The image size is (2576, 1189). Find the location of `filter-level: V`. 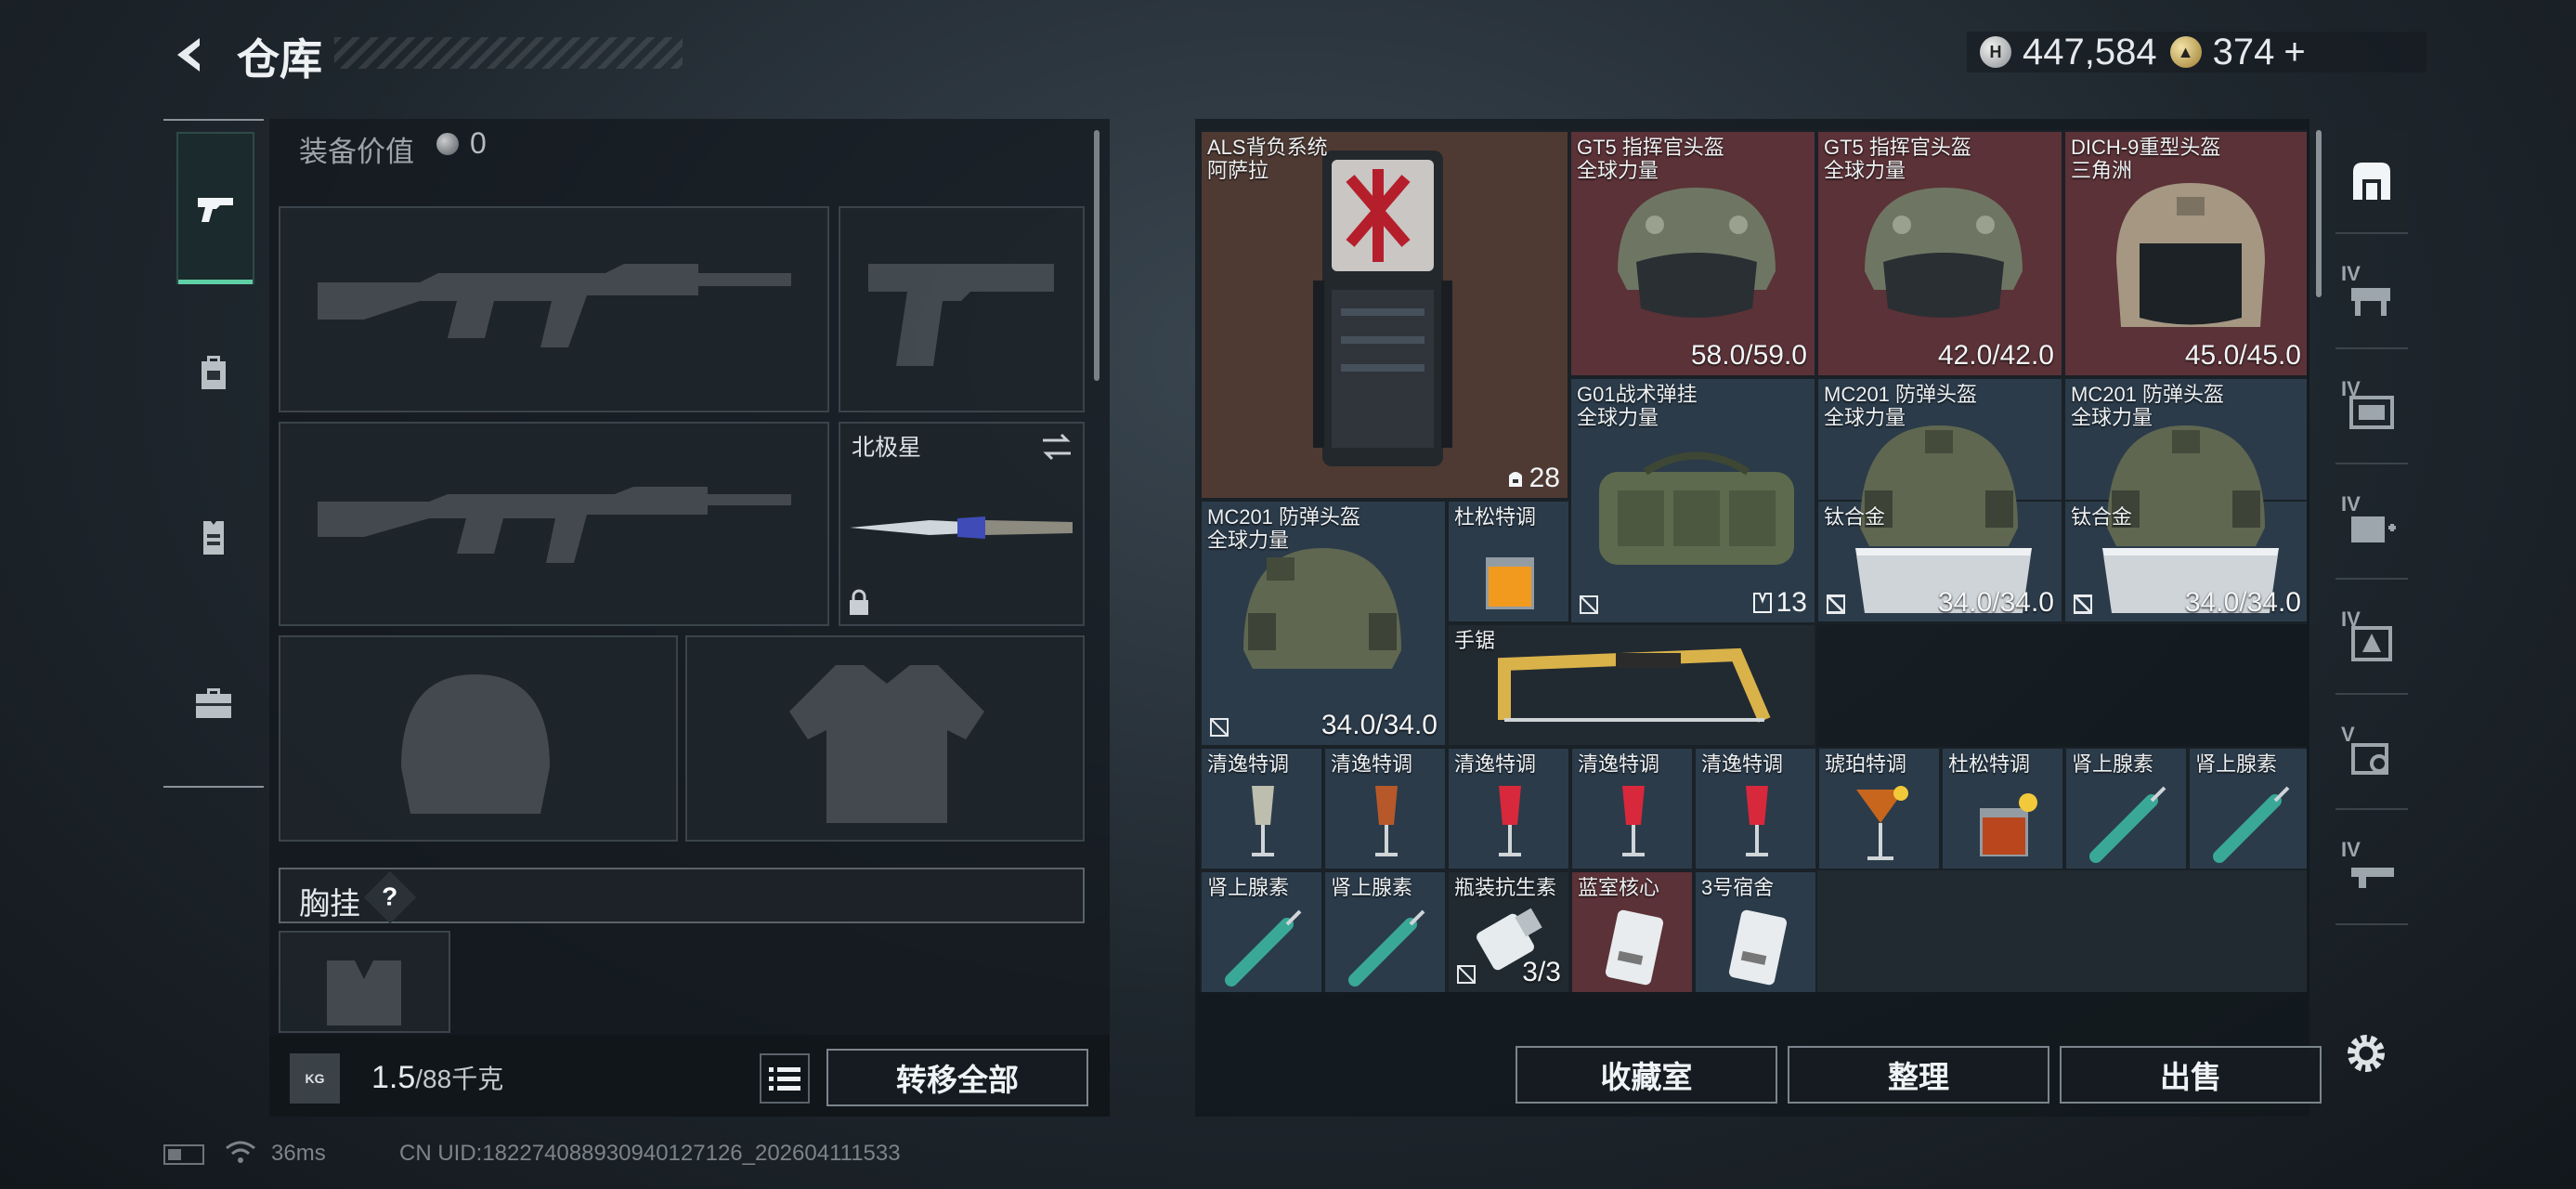

filter-level: V is located at coordinates (2348, 734).